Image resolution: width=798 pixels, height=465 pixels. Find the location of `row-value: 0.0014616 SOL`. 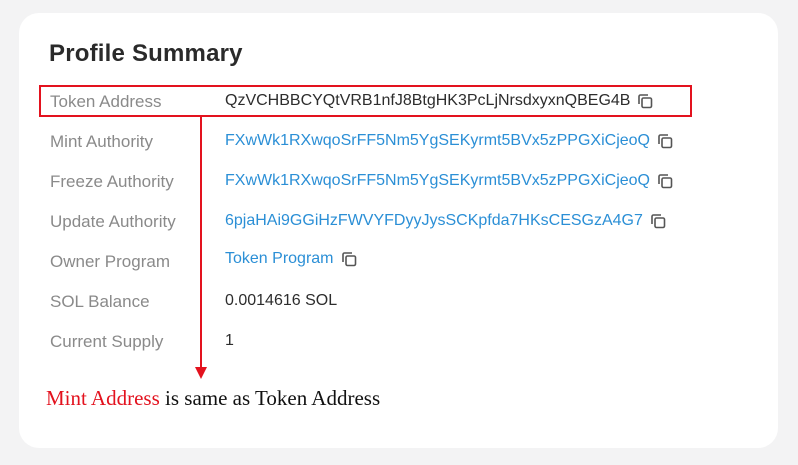

row-value: 0.0014616 SOL is located at coordinates (281, 300).